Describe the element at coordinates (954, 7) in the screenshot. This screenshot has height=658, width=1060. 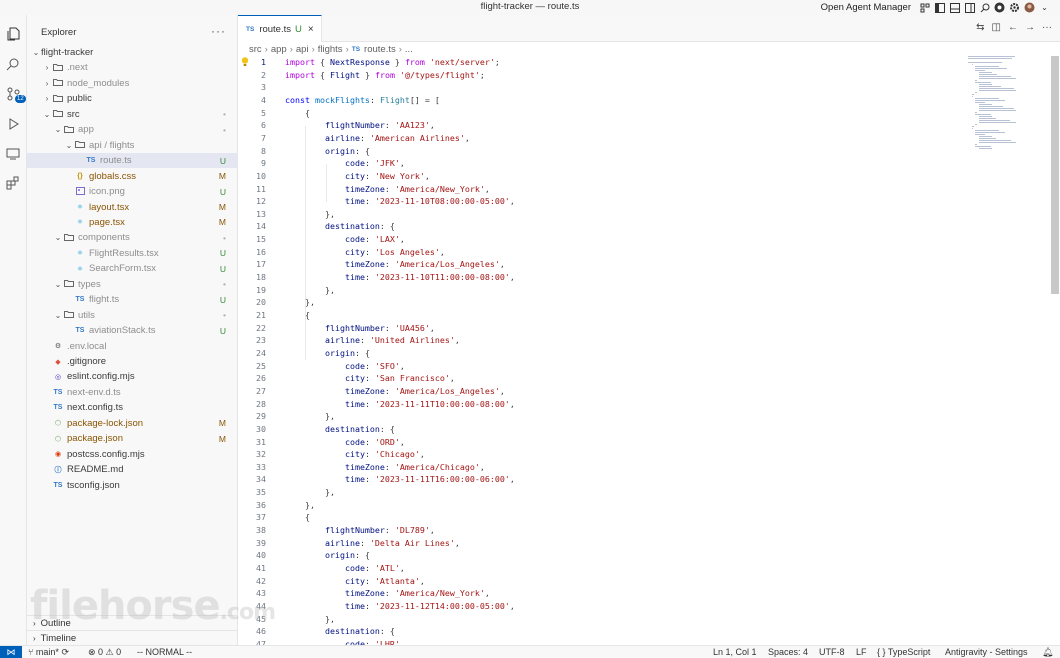
I see `toggle-panel-icon` at that location.